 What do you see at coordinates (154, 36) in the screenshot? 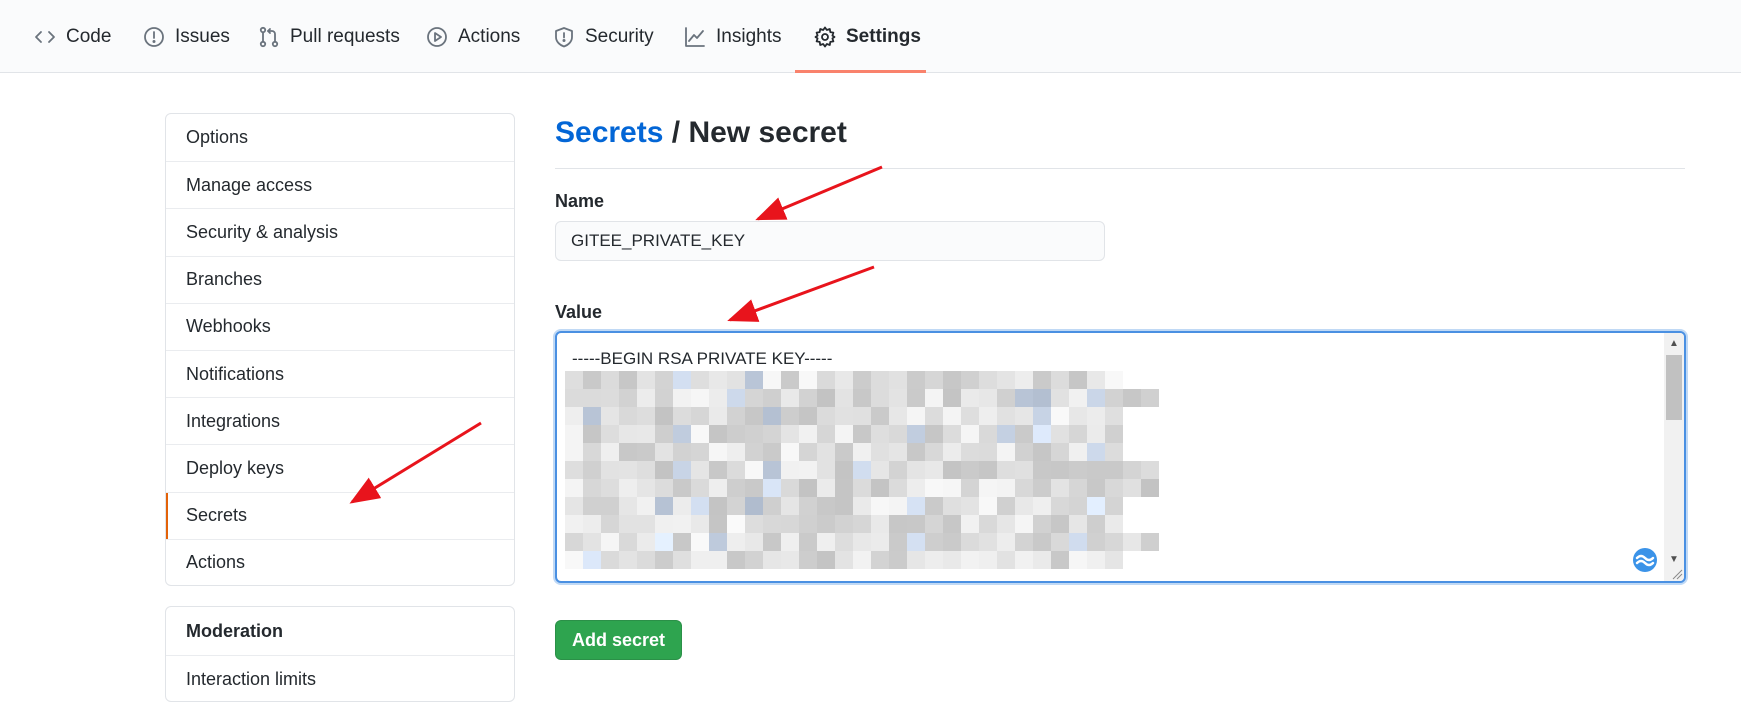
I see `issue-icon` at bounding box center [154, 36].